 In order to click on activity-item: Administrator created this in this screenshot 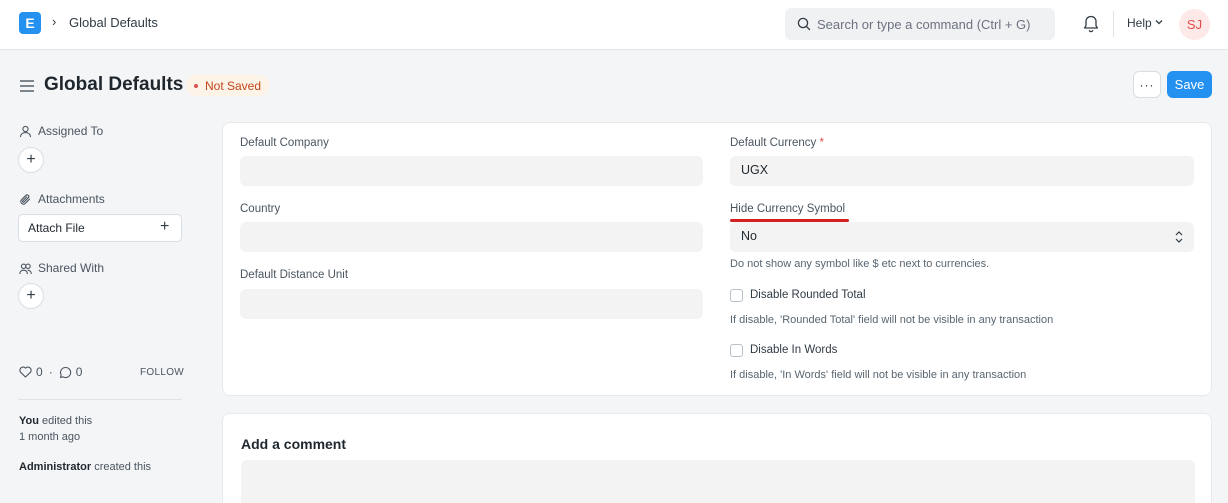, I will do `click(85, 467)`.